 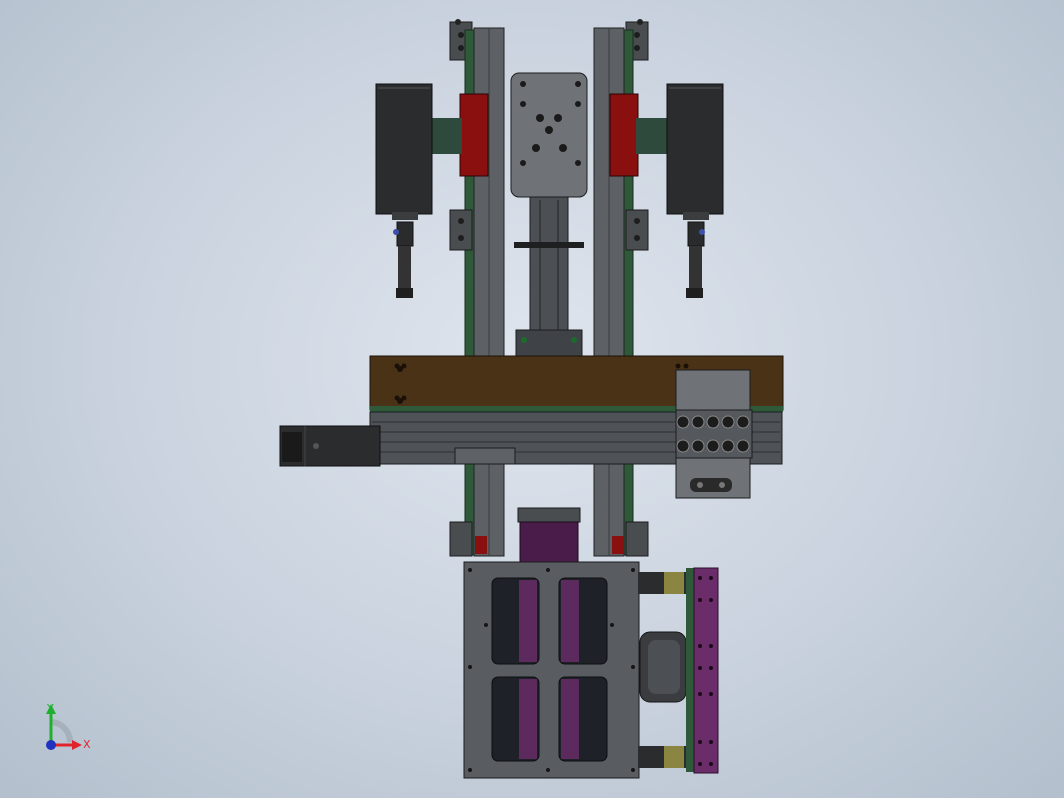 What do you see at coordinates (404, 149) in the screenshot?
I see `left-motor` at bounding box center [404, 149].